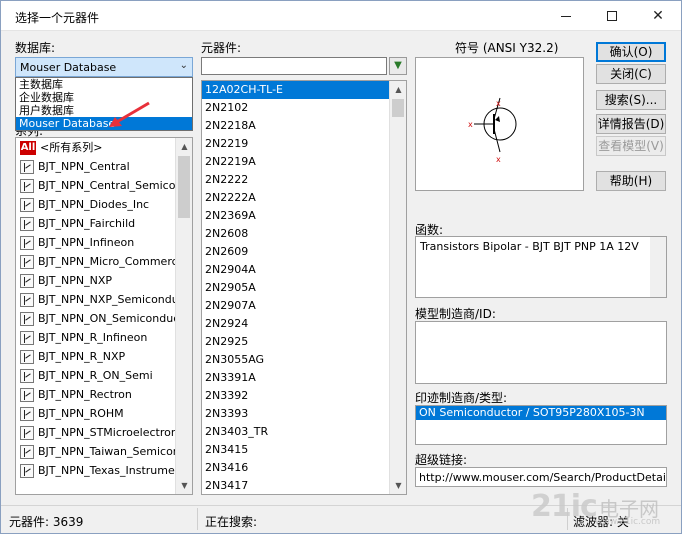 The image size is (682, 535). Describe the element at coordinates (85, 394) in the screenshot. I see `list-item-label: BJT_NPN_Rectron` at that location.